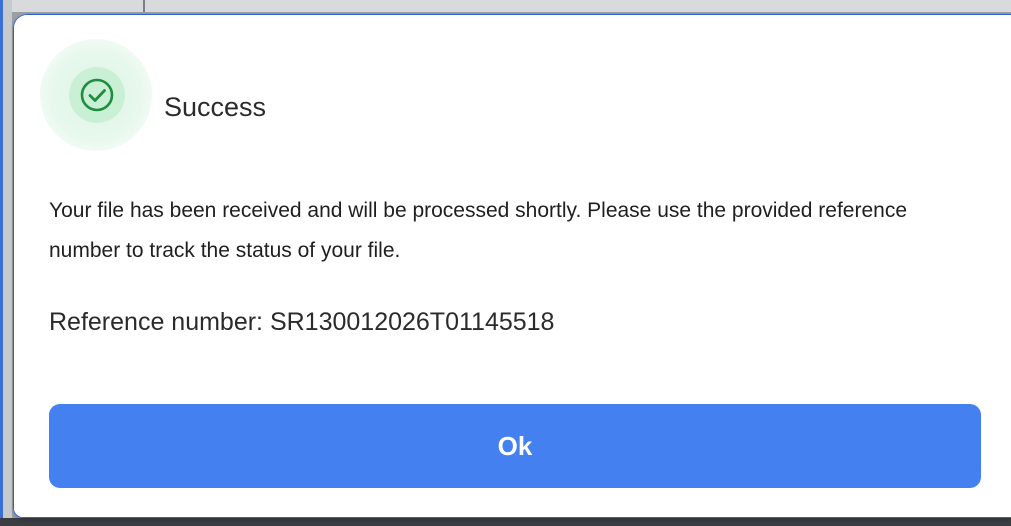 The image size is (1011, 526). I want to click on reference-number: Reference number: SR130012026T01145518, so click(302, 322).